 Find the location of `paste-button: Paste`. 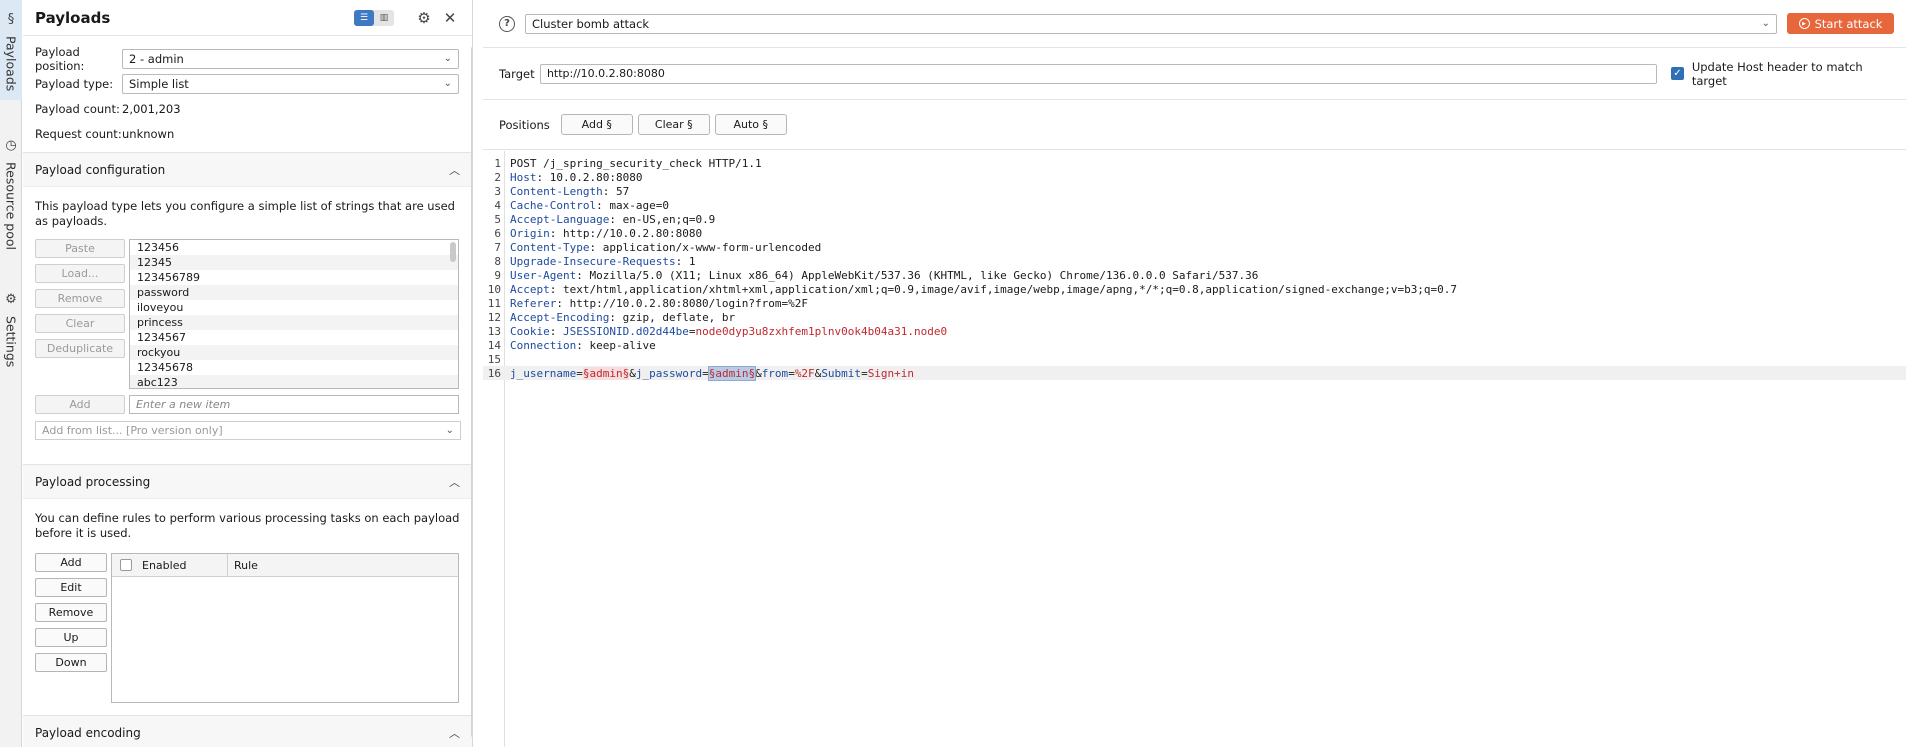

paste-button: Paste is located at coordinates (80, 248).